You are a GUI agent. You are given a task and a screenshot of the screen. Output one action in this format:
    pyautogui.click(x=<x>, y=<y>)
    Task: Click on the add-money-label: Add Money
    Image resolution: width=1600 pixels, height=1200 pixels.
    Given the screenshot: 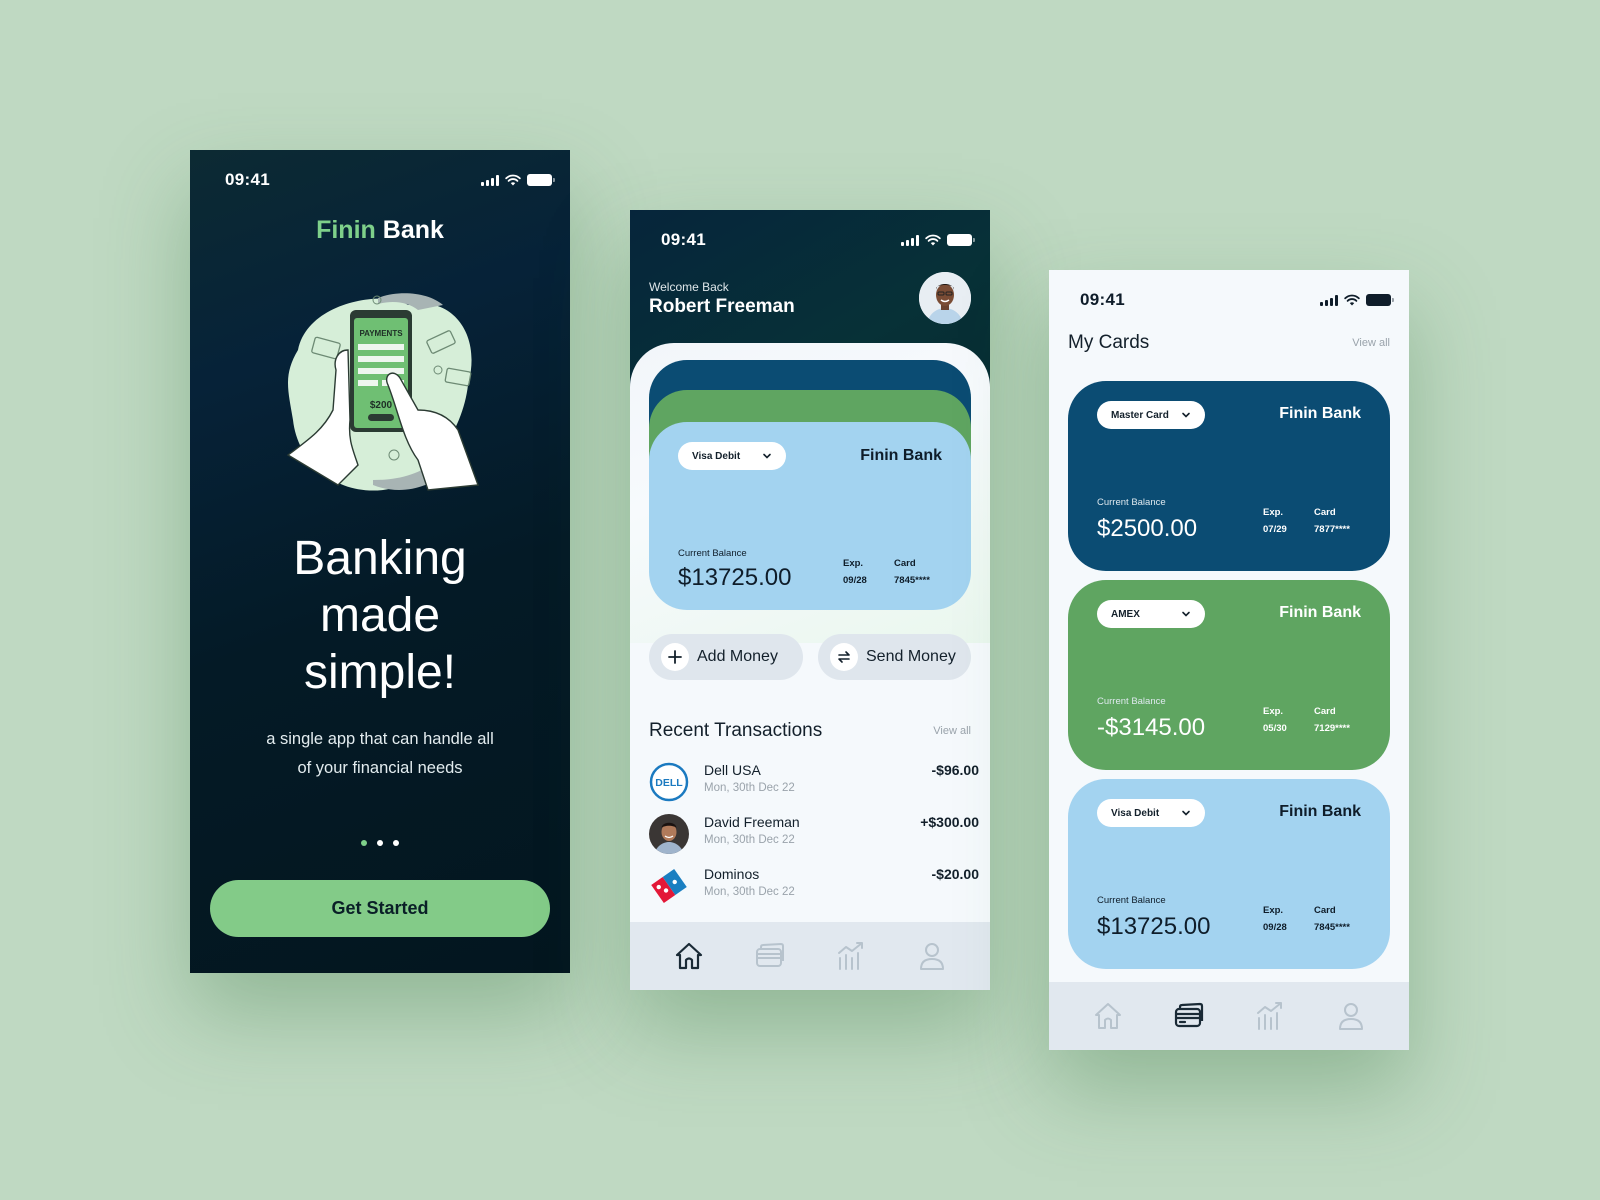 What is the action you would take?
    pyautogui.click(x=737, y=656)
    